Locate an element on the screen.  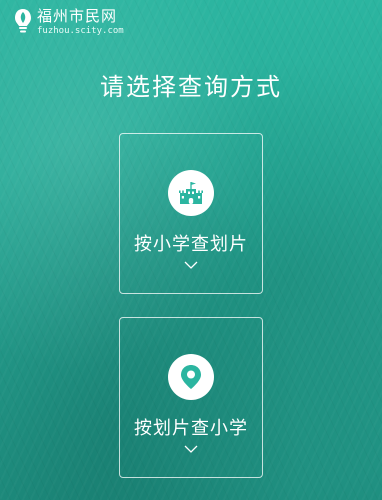
site-url: fuzhou.scity.com is located at coordinates (80, 30).